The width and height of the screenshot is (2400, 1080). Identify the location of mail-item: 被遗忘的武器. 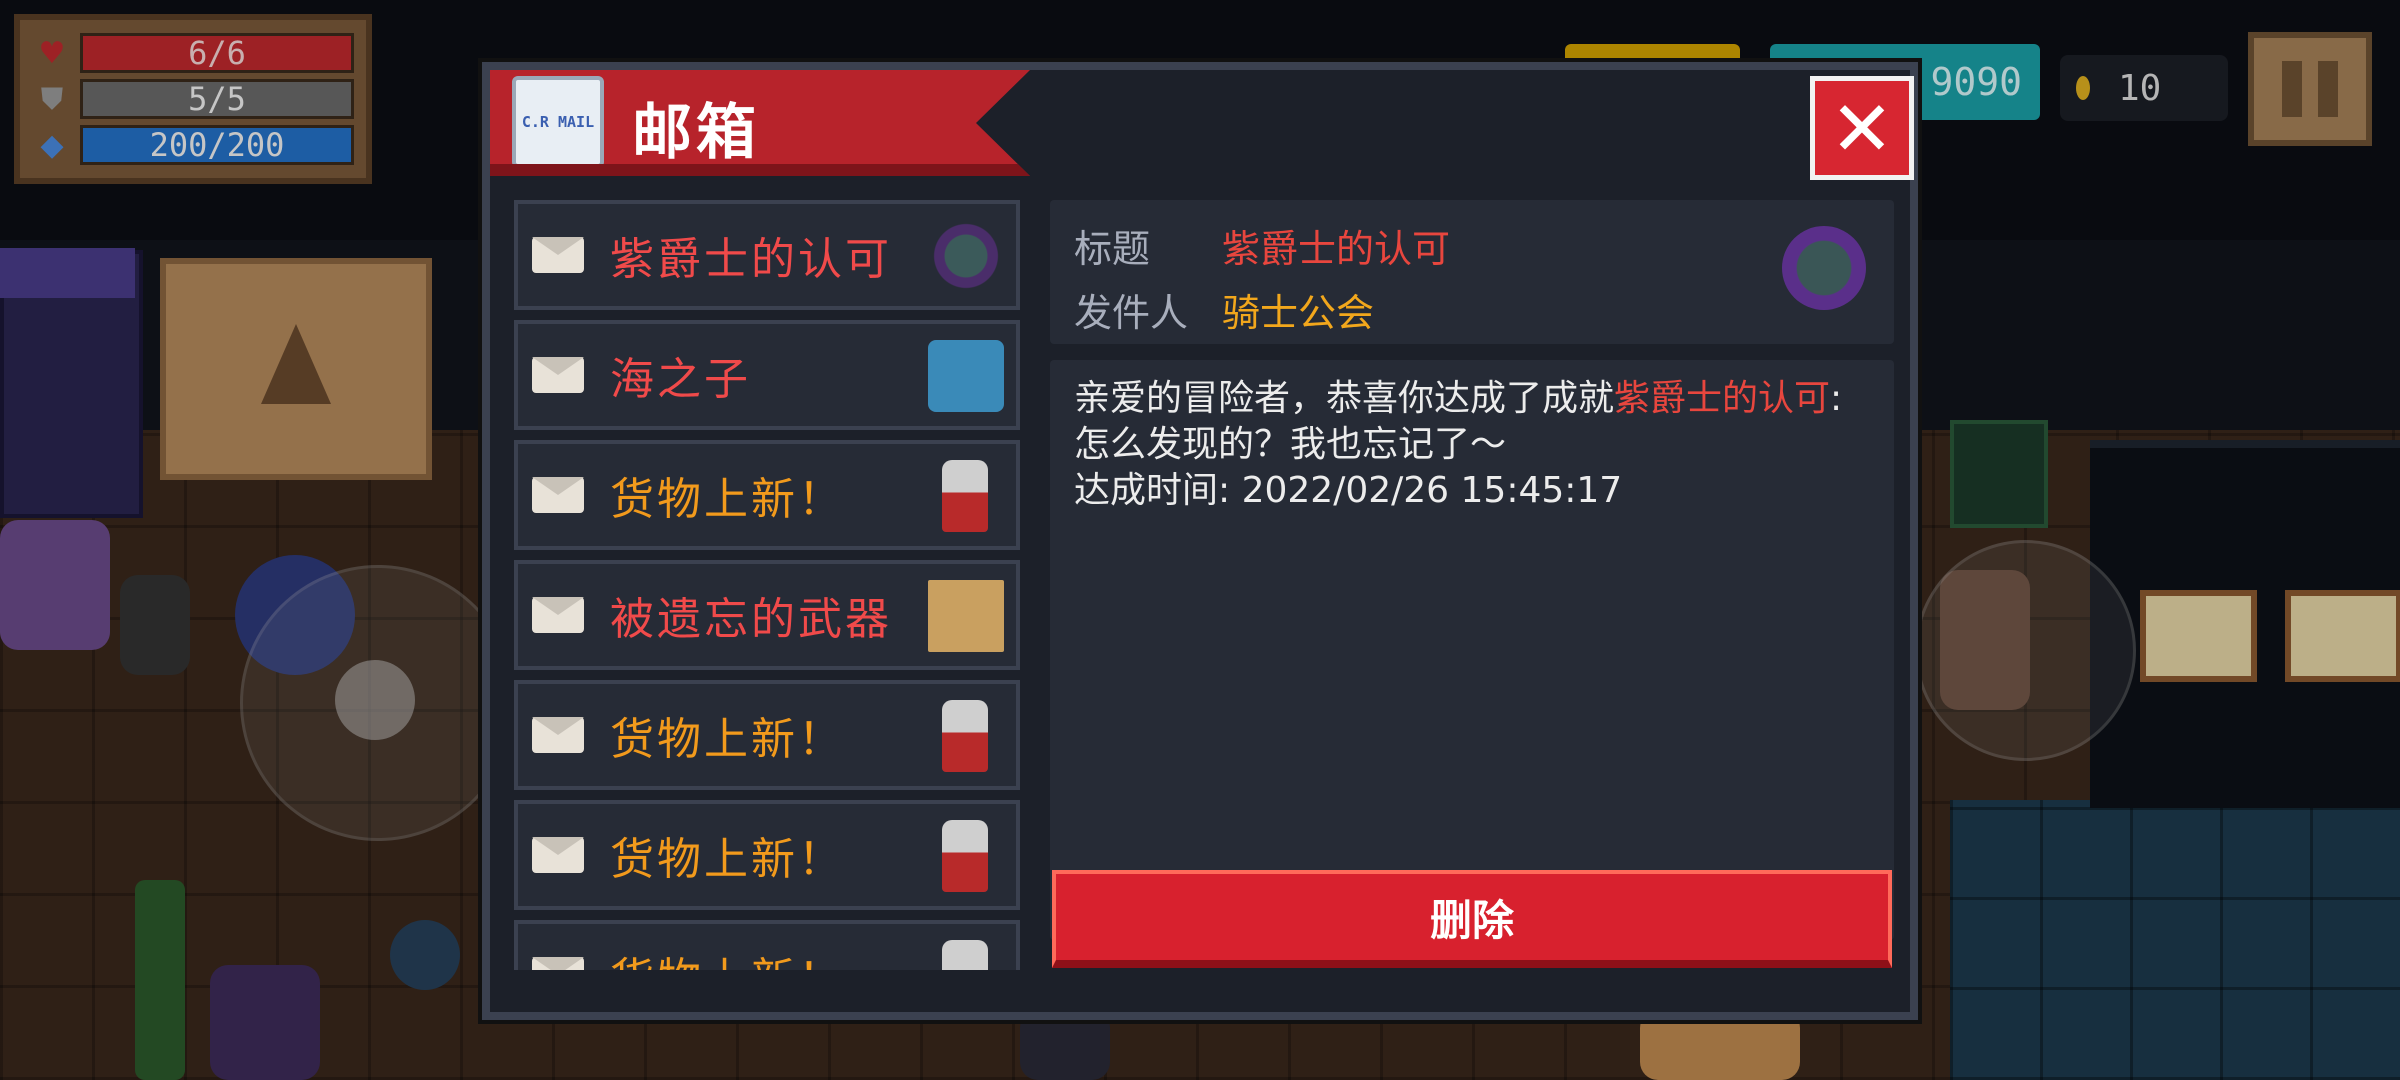
(767, 615).